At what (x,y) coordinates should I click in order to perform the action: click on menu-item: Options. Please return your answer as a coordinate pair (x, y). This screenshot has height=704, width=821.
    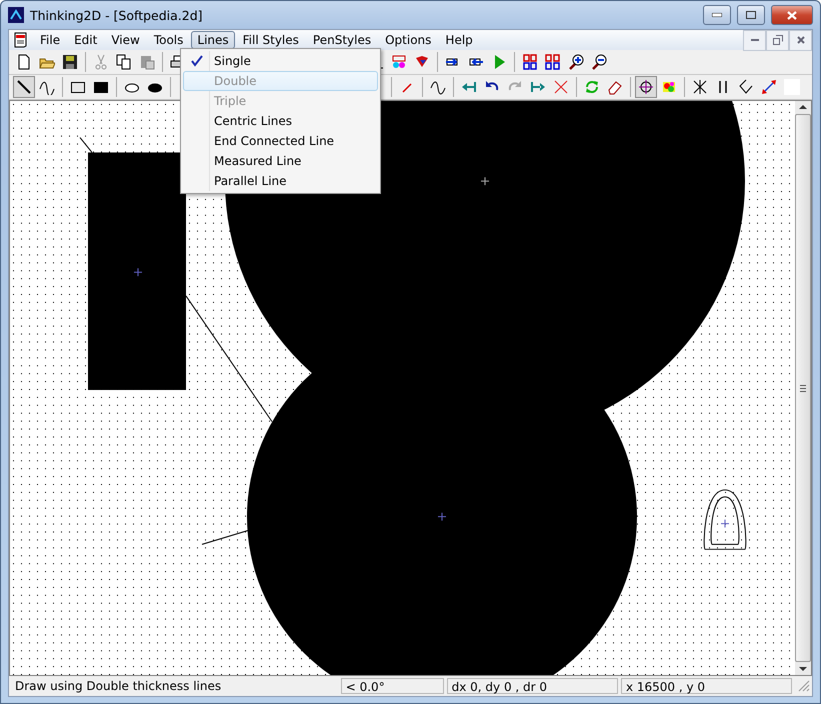
    Looking at the image, I should click on (408, 40).